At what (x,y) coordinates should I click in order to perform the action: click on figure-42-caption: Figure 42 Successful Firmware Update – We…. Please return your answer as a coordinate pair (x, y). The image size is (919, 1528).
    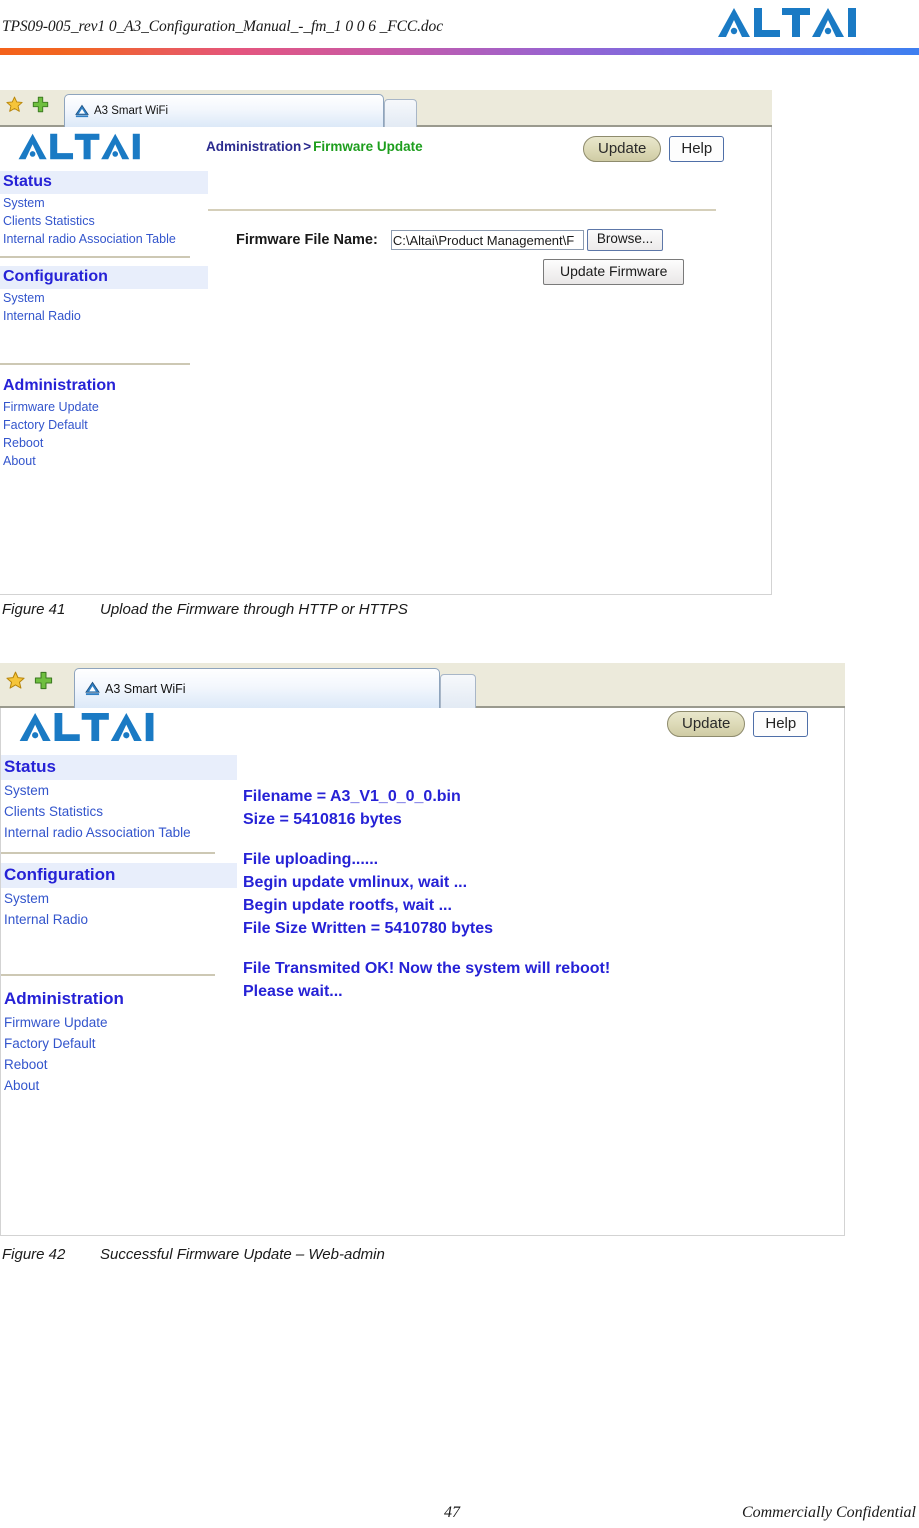
    Looking at the image, I should click on (193, 1254).